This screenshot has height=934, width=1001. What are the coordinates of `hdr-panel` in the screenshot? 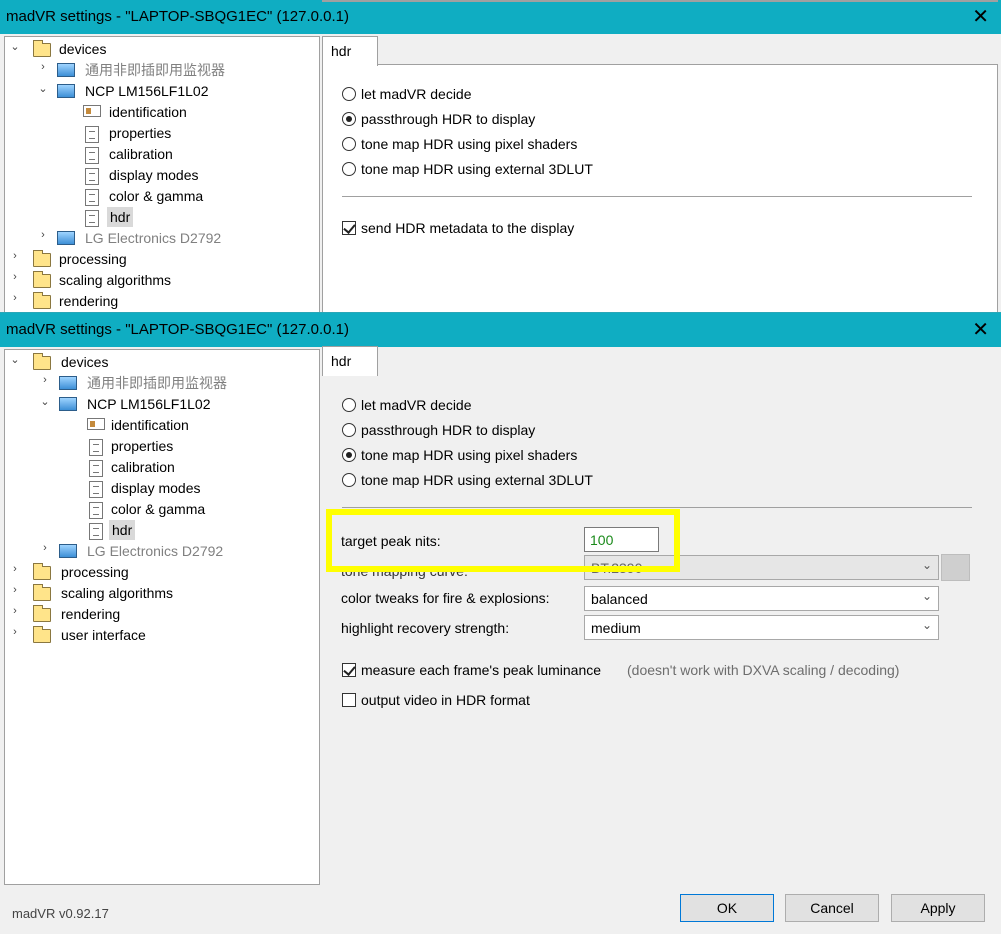 It's located at (660, 1).